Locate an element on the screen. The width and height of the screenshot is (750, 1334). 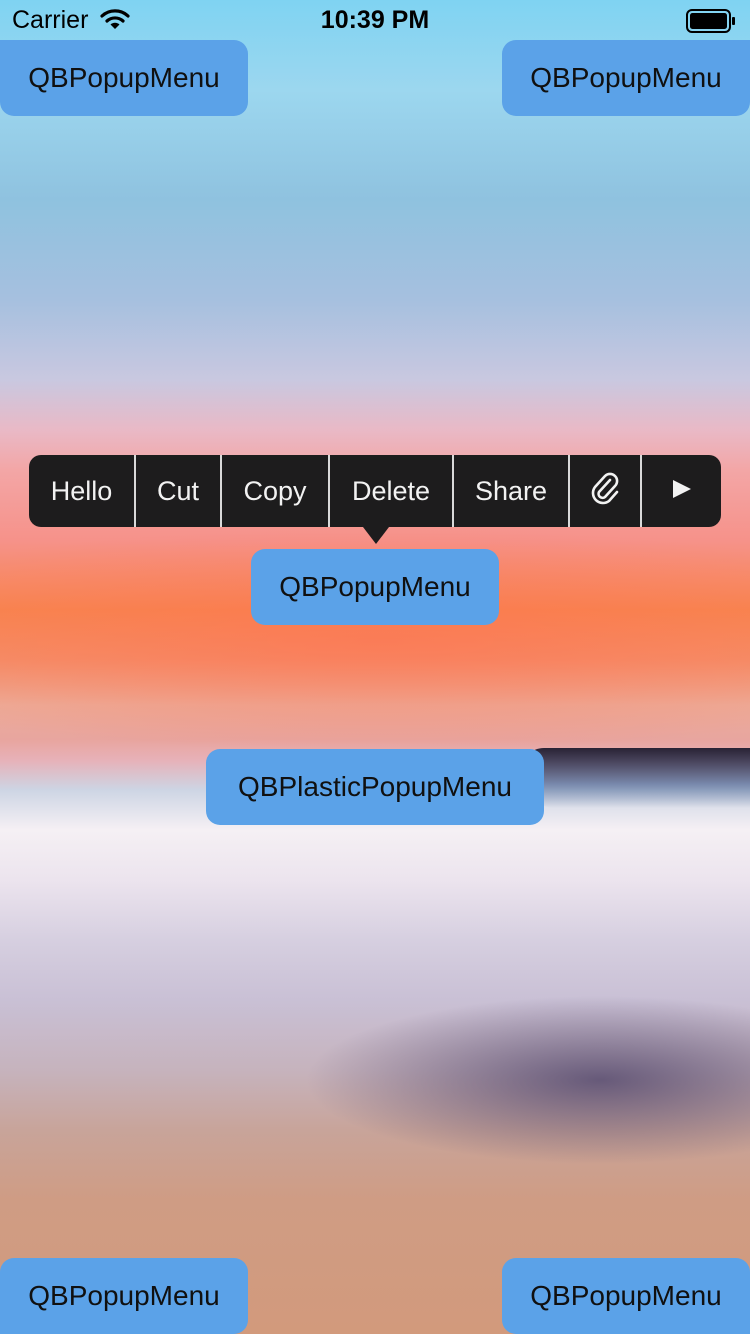
popup-menu: Hello Cut Copy Delete Share is located at coordinates (375, 491).